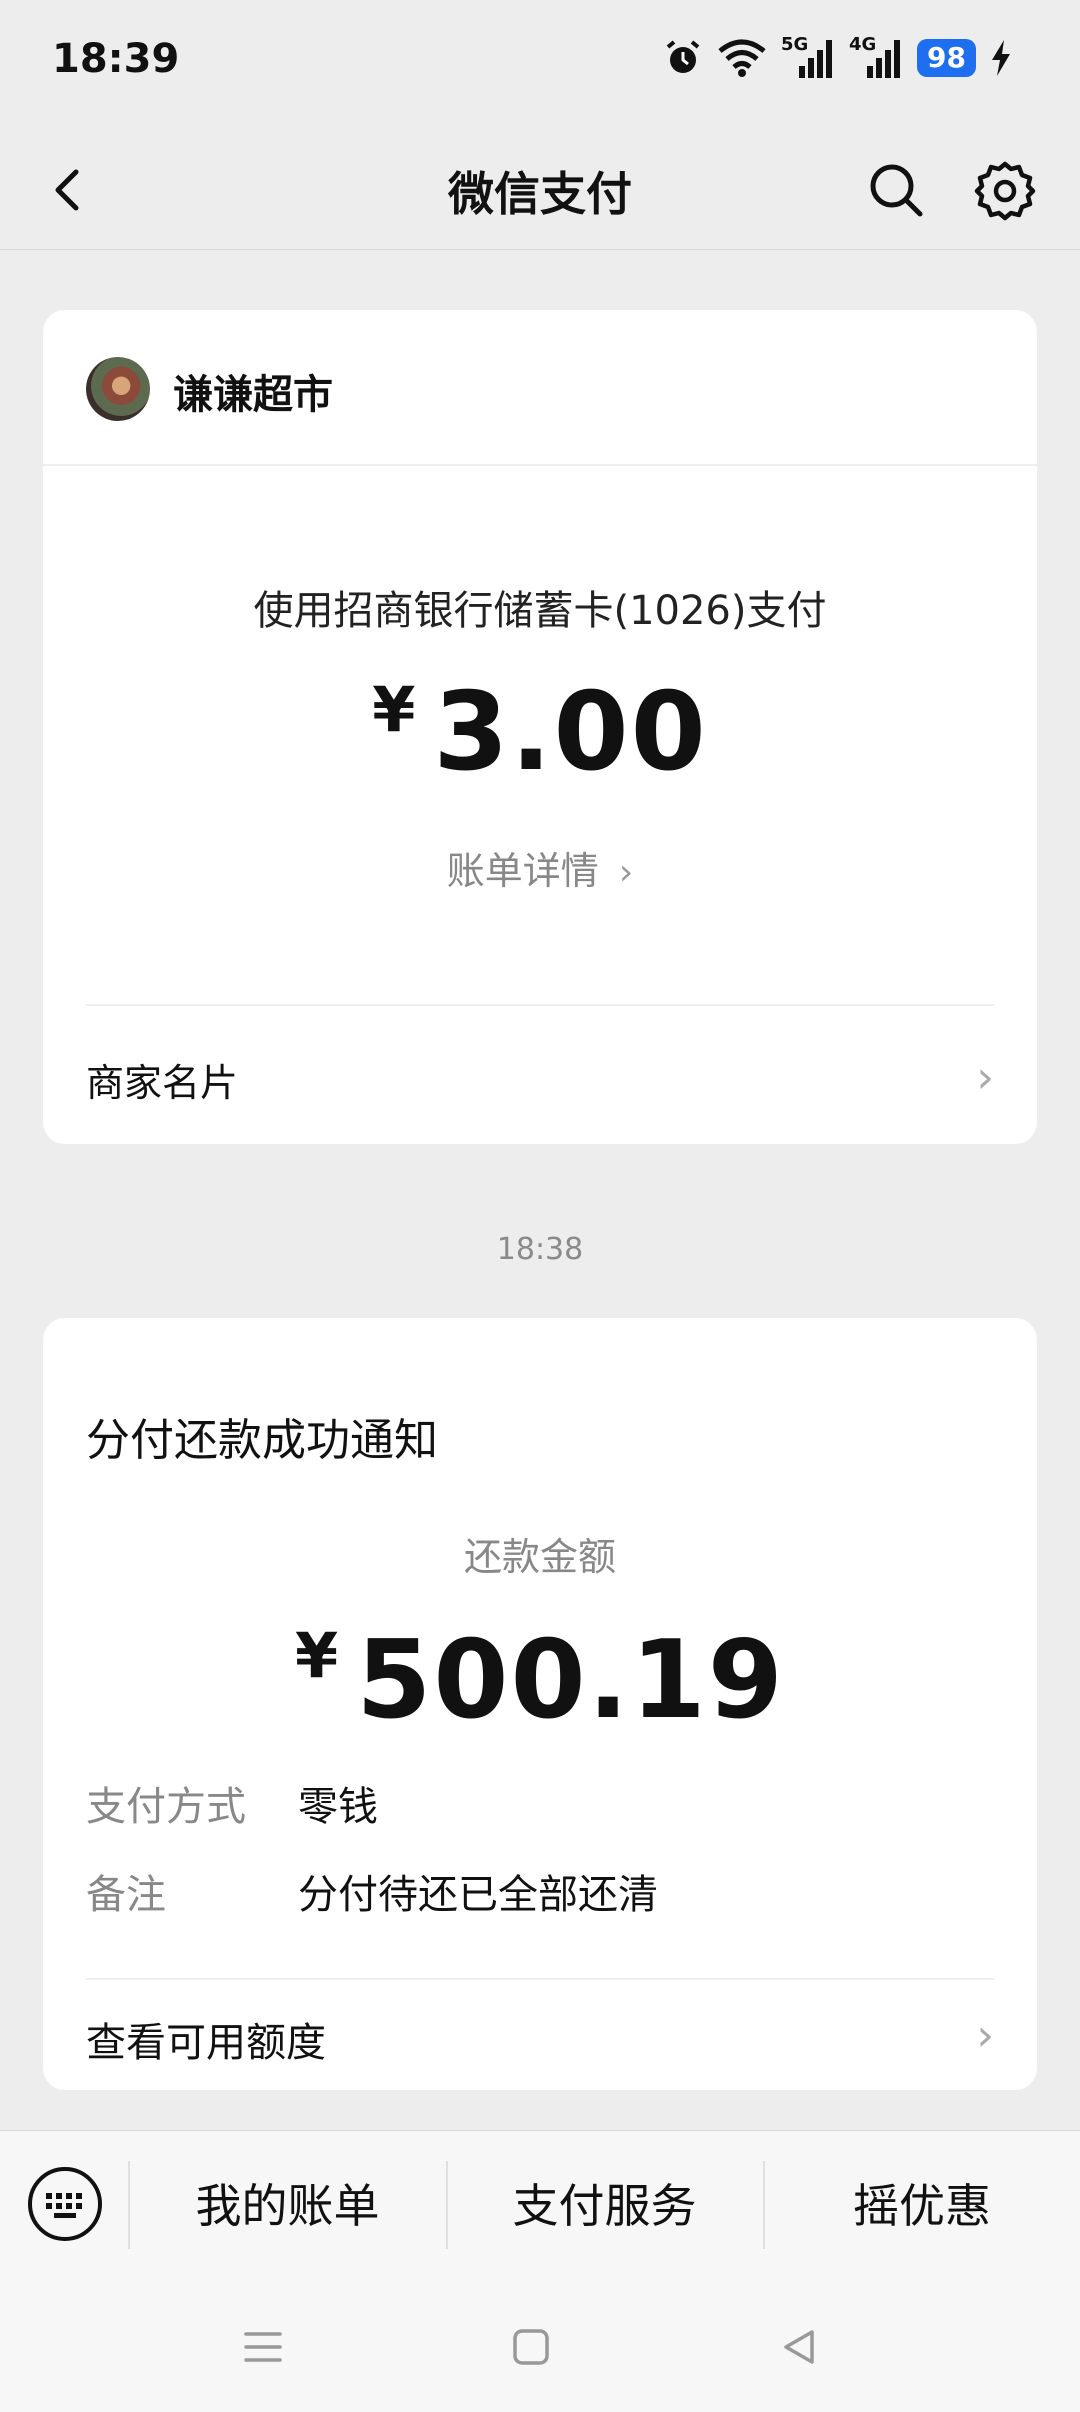 The height and width of the screenshot is (2412, 1080). What do you see at coordinates (540, 1082) in the screenshot?
I see `merchant-card-link: 商家名片 ›` at bounding box center [540, 1082].